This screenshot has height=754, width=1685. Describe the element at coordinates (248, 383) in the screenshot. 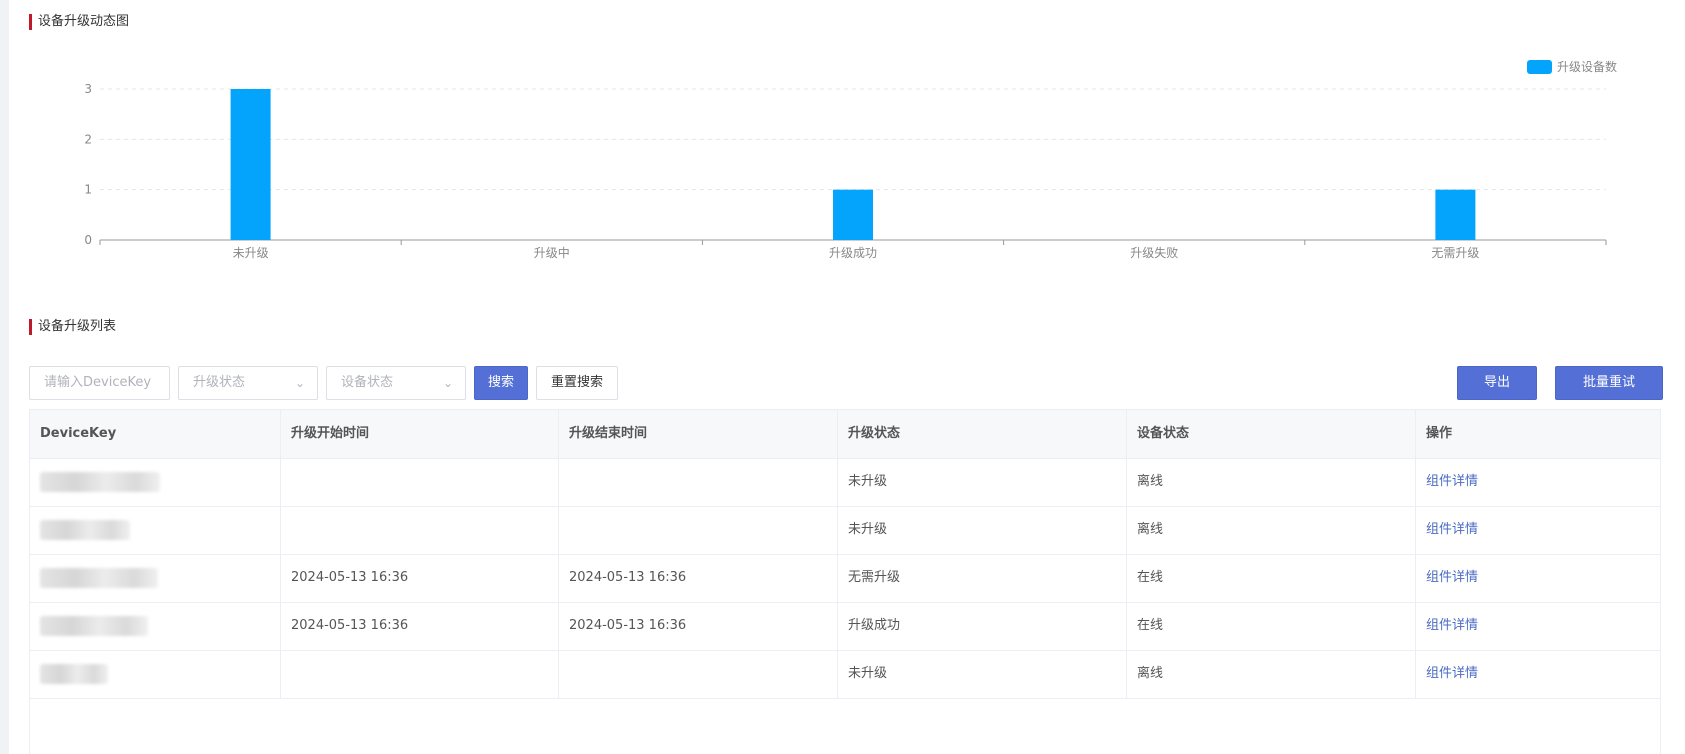

I see `upgrade-status-select: 升级状态 ⌄` at that location.